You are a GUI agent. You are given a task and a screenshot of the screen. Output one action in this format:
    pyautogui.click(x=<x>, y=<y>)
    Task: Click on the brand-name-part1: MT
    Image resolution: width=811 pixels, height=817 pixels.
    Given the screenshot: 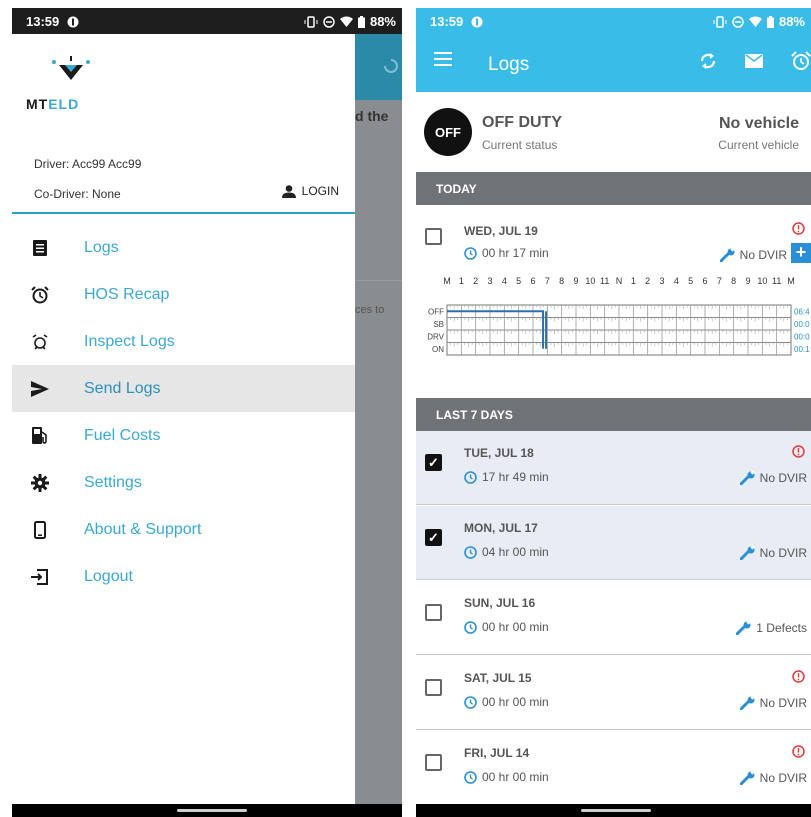 What is the action you would take?
    pyautogui.click(x=37, y=104)
    